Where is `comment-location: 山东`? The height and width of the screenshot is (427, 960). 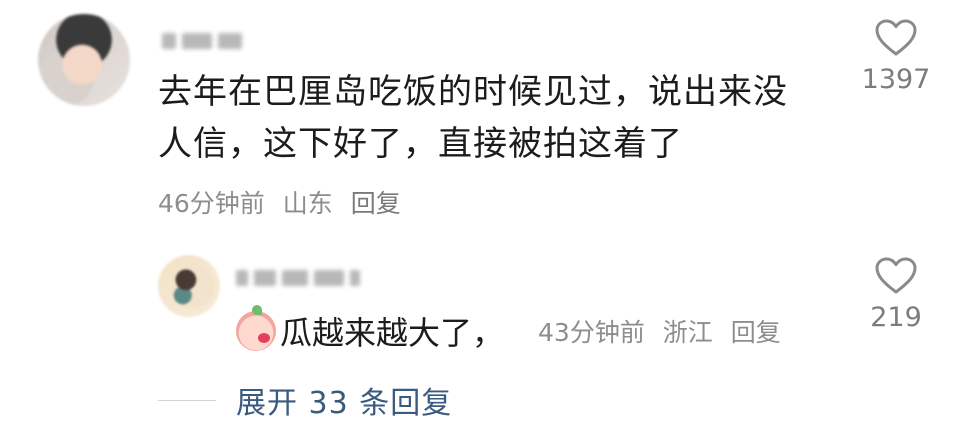 comment-location: 山东 is located at coordinates (307, 203).